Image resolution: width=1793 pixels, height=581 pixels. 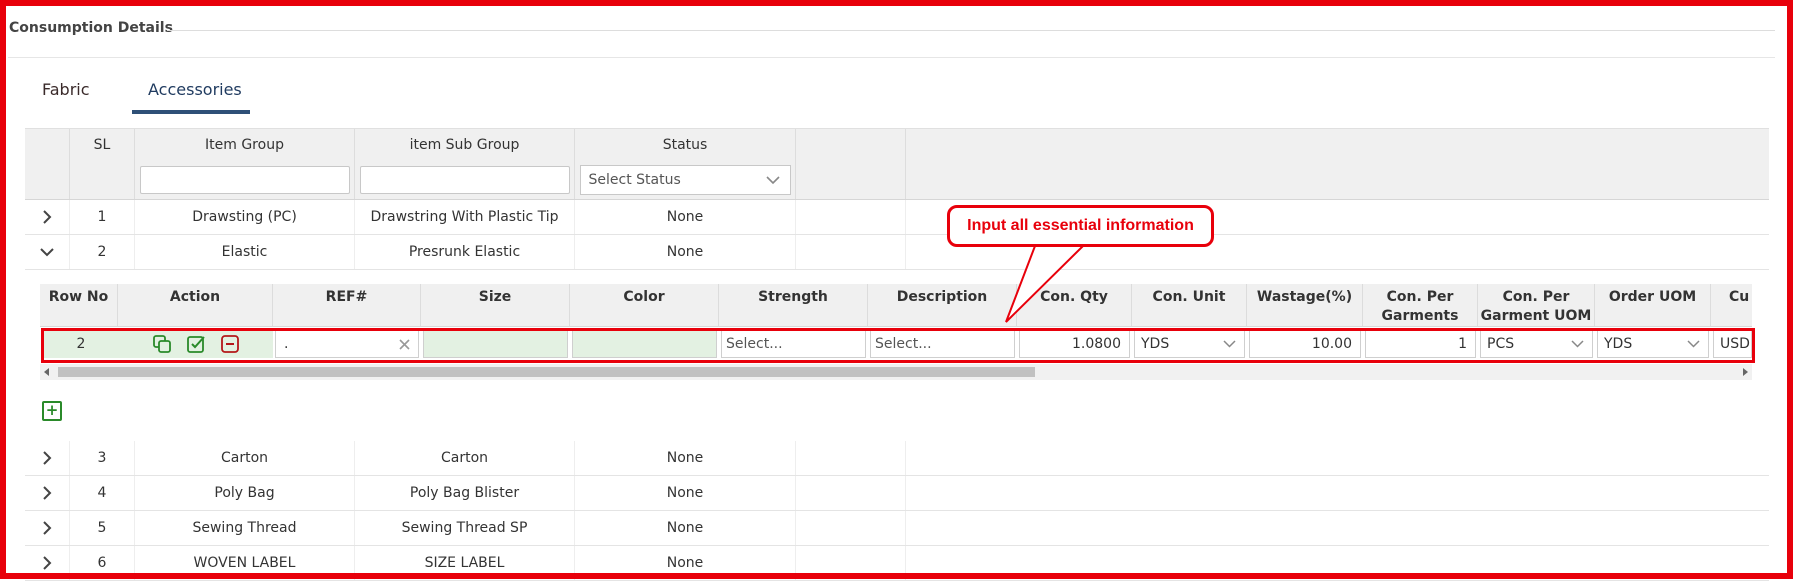 What do you see at coordinates (1080, 226) in the screenshot?
I see `callout-annotation: Input all essential information` at bounding box center [1080, 226].